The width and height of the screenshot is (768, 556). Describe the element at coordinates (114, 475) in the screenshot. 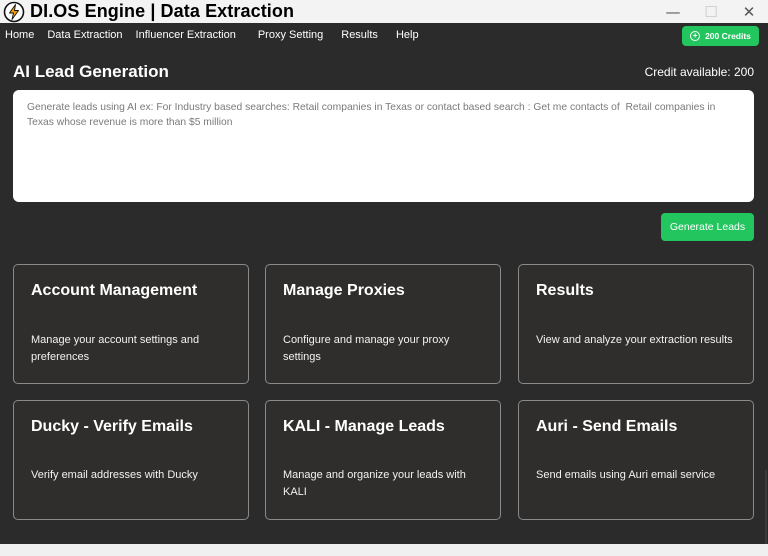

I see `card-description: Verify email addresses with Ducky` at that location.